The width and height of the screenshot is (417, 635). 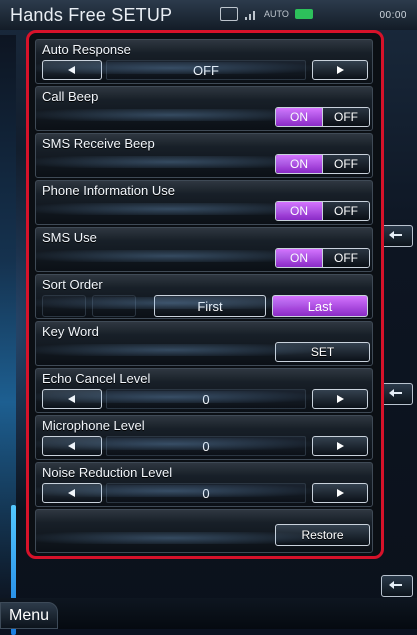 I want to click on phone-information-use-on-button: ON, so click(x=299, y=211).